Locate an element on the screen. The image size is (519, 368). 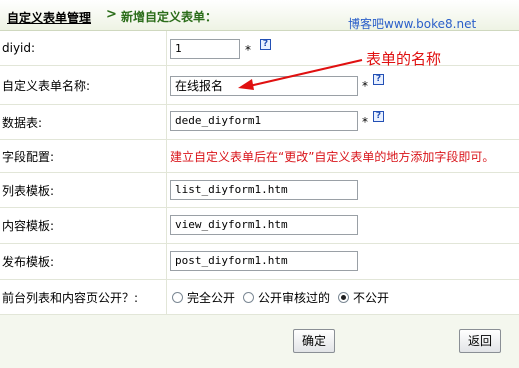
form-footer is located at coordinates (259, 341).